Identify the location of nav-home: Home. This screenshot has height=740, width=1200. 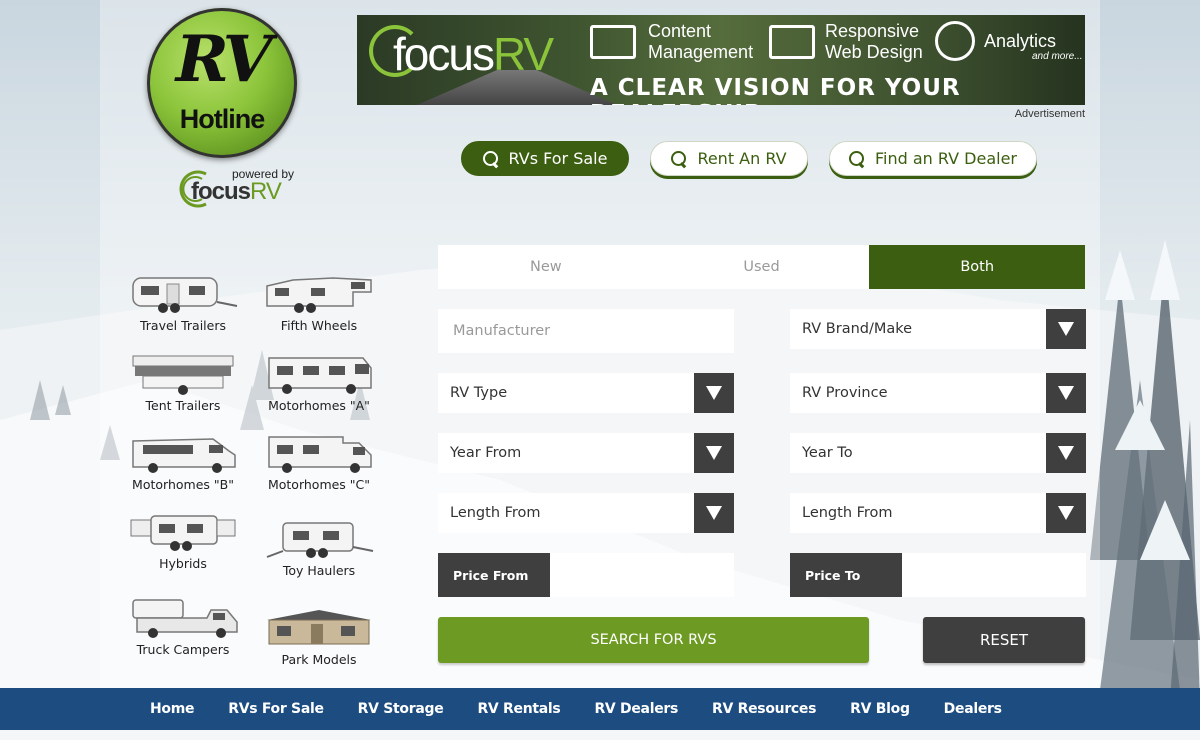
(172, 709).